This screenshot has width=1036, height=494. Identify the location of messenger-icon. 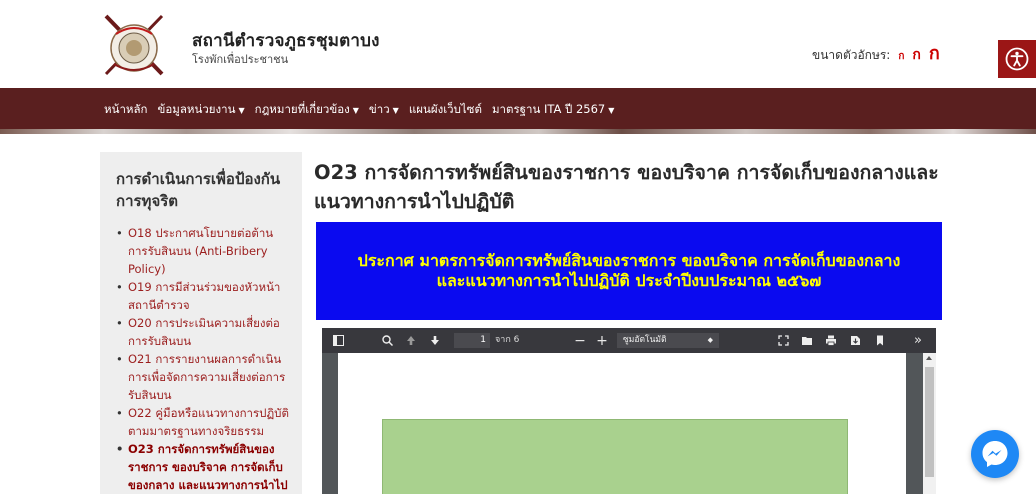
(995, 454).